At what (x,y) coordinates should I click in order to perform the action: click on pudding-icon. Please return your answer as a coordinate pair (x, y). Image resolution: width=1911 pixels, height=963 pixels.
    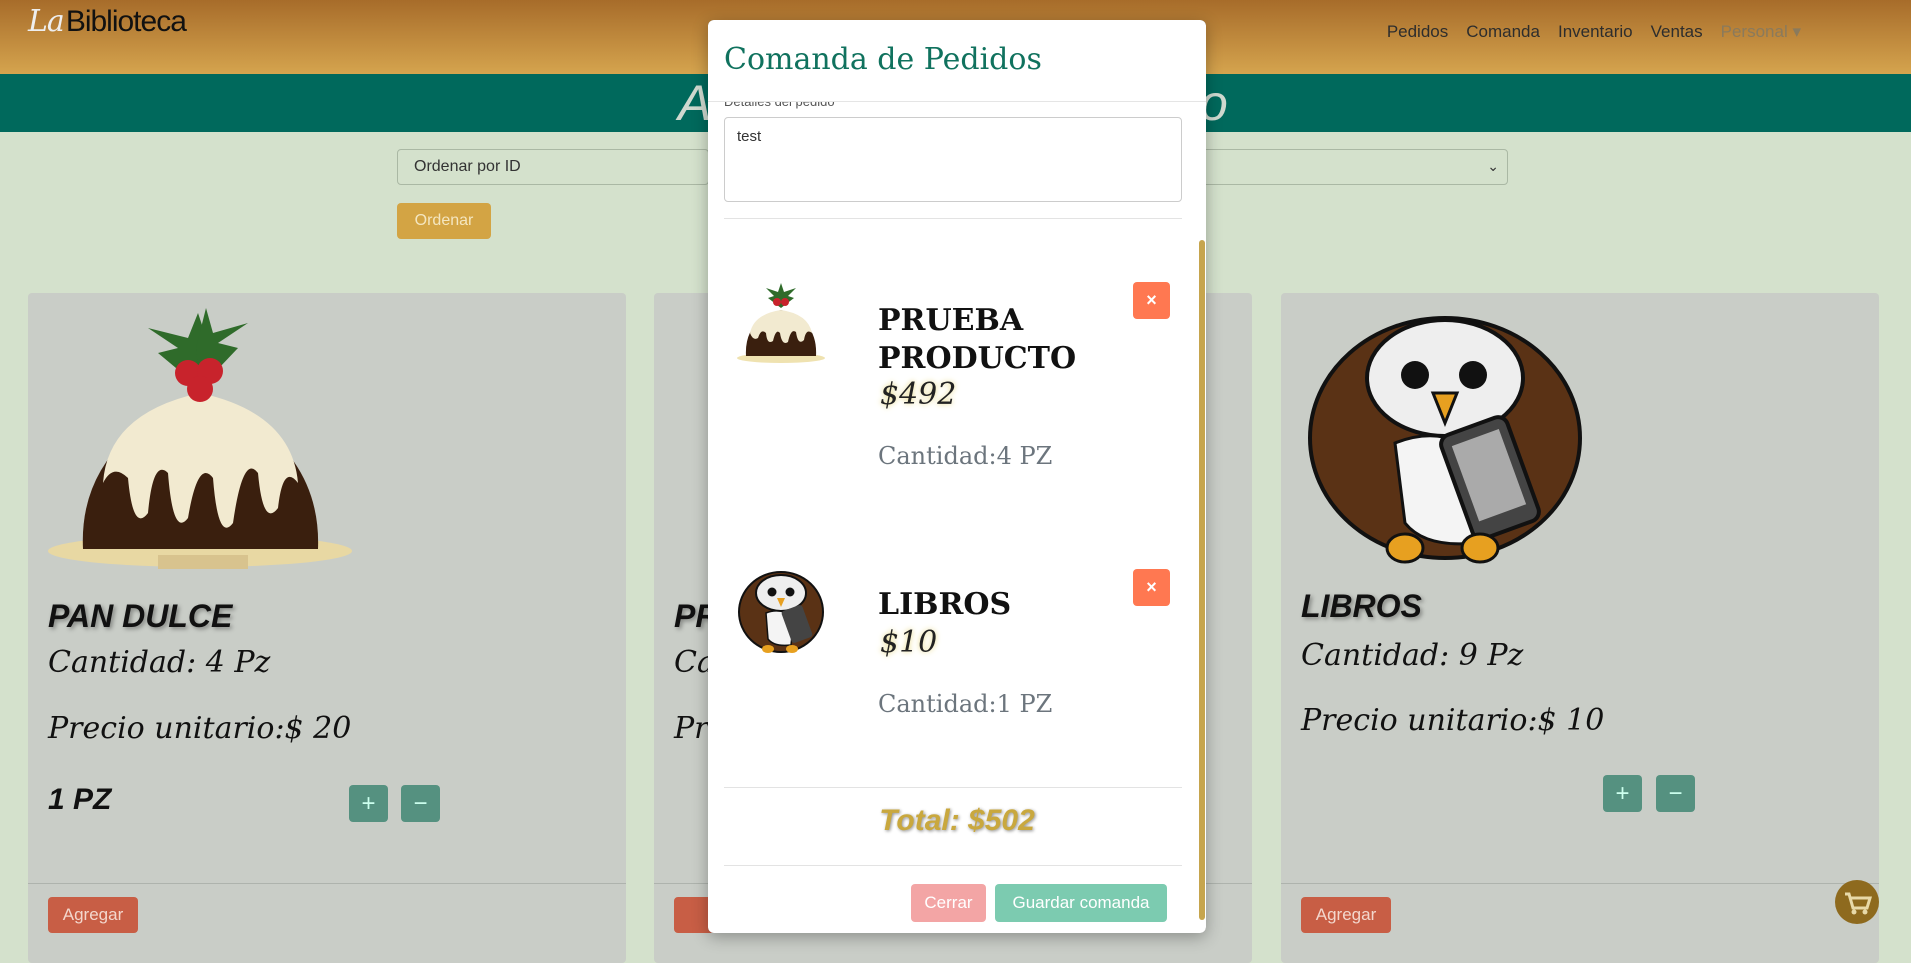
    Looking at the image, I should click on (781, 323).